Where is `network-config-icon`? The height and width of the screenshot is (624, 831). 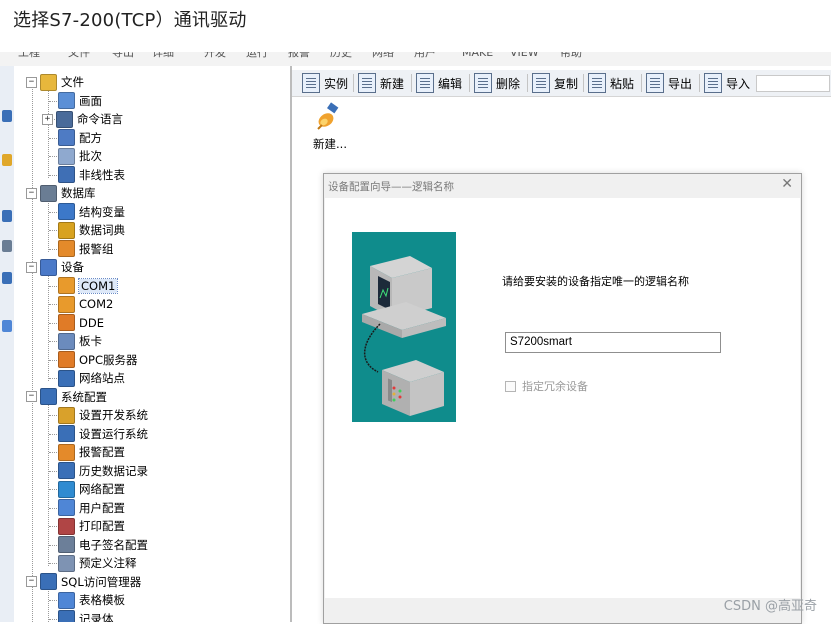
network-config-icon is located at coordinates (66, 489).